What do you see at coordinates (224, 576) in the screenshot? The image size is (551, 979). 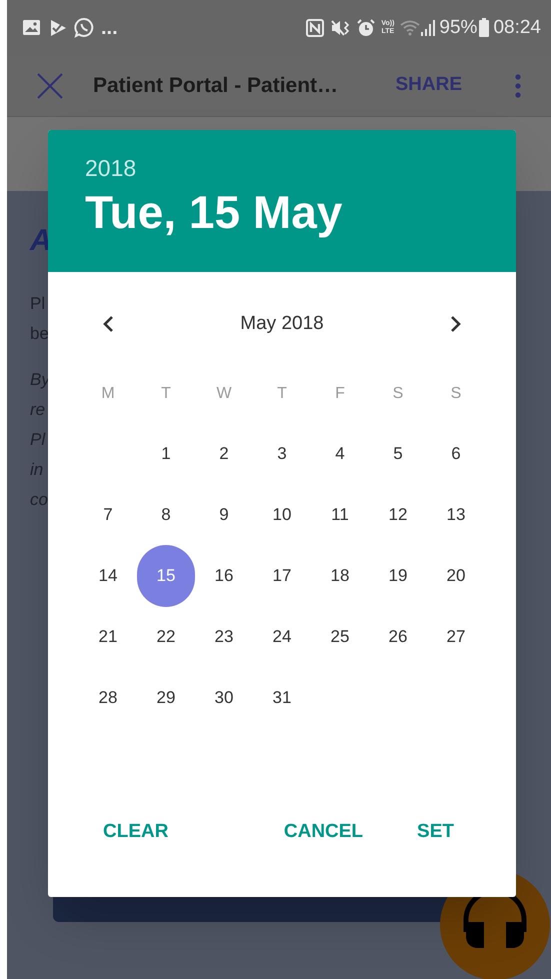 I see `calendar-day: 16` at bounding box center [224, 576].